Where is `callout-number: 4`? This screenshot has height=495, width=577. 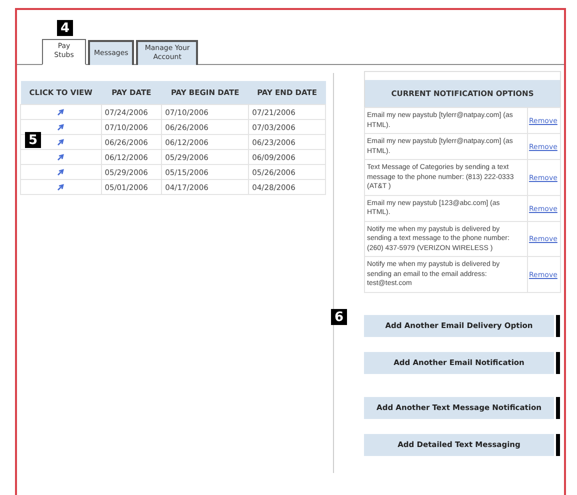 callout-number: 4 is located at coordinates (65, 28).